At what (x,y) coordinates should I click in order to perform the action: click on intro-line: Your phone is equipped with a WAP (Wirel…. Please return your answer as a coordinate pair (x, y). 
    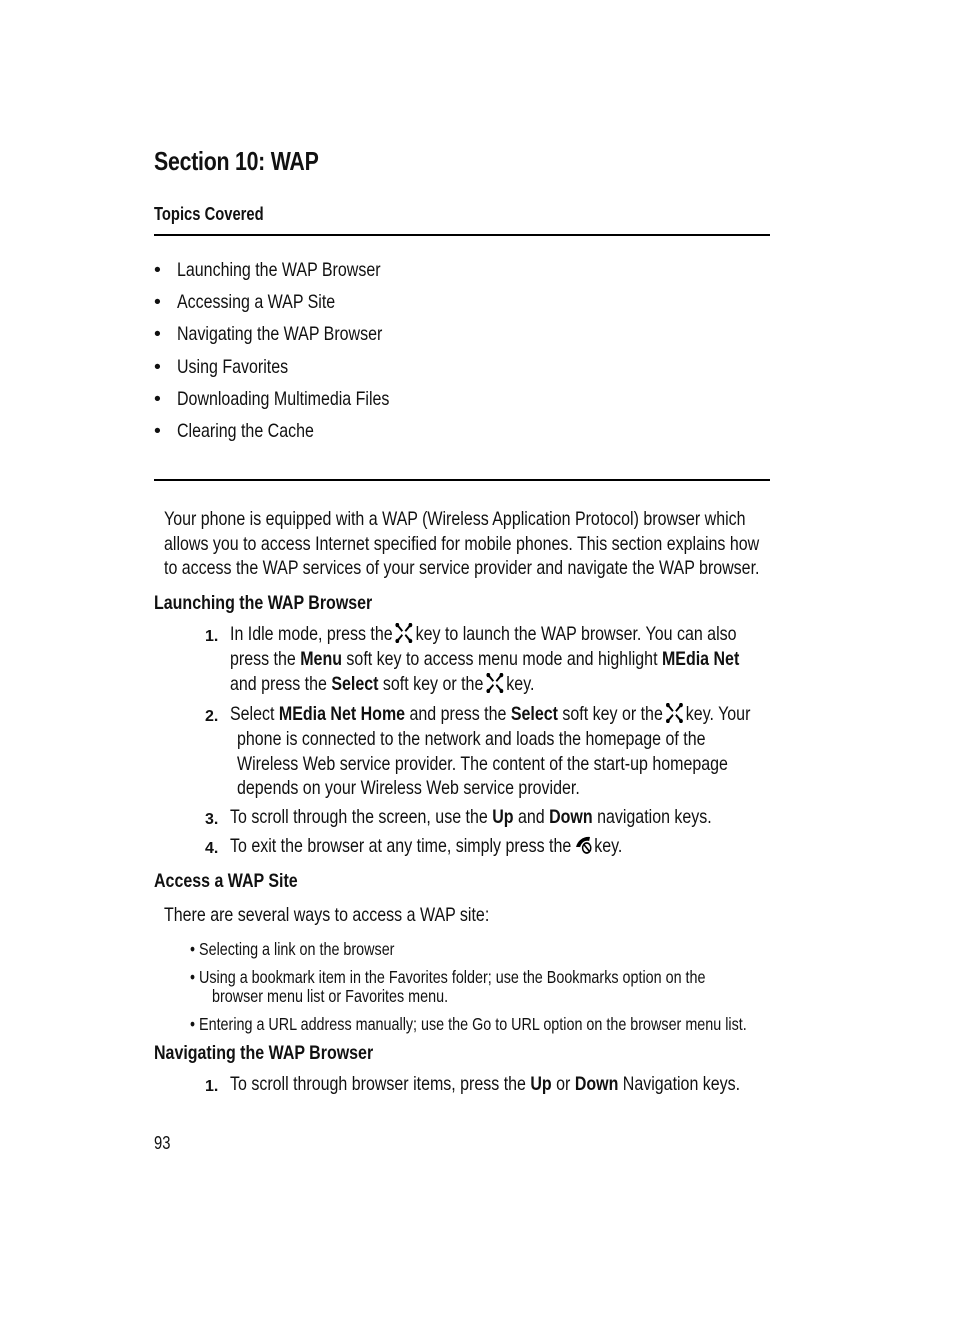
    Looking at the image, I should click on (455, 519).